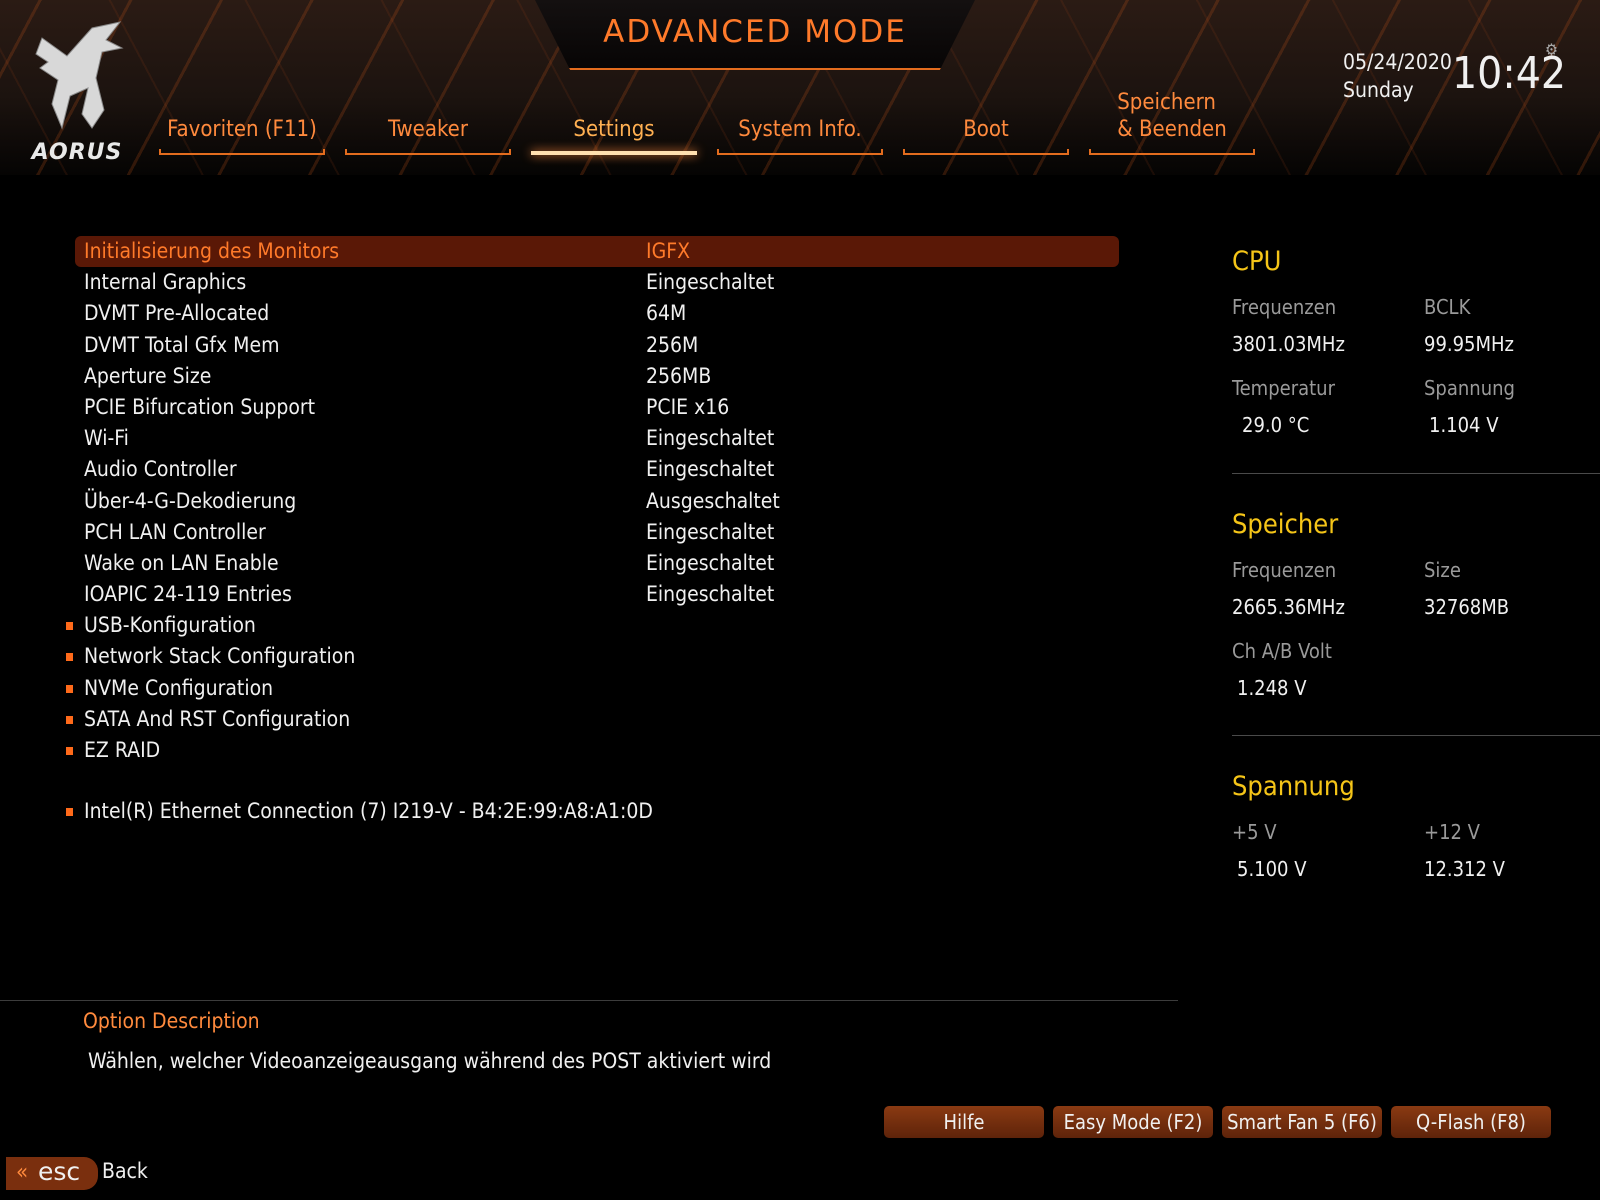  I want to click on cpu-volt-value: 1.104 V, so click(1464, 425).